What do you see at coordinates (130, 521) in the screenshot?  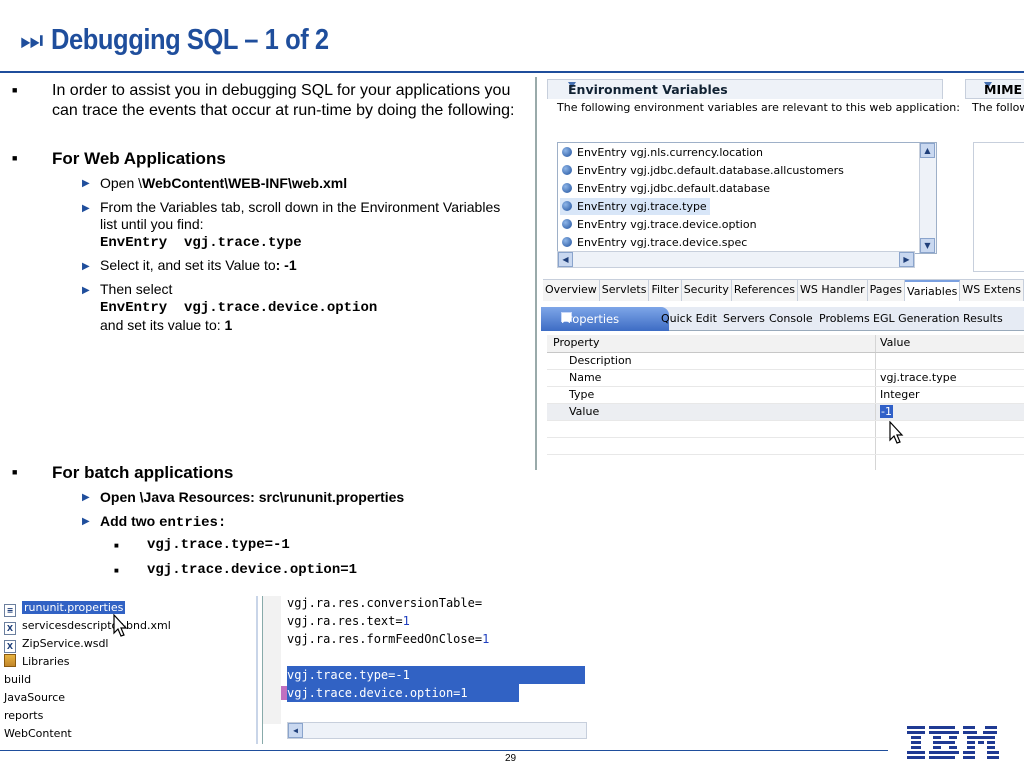 I see `batch-step2-text: Add two` at bounding box center [130, 521].